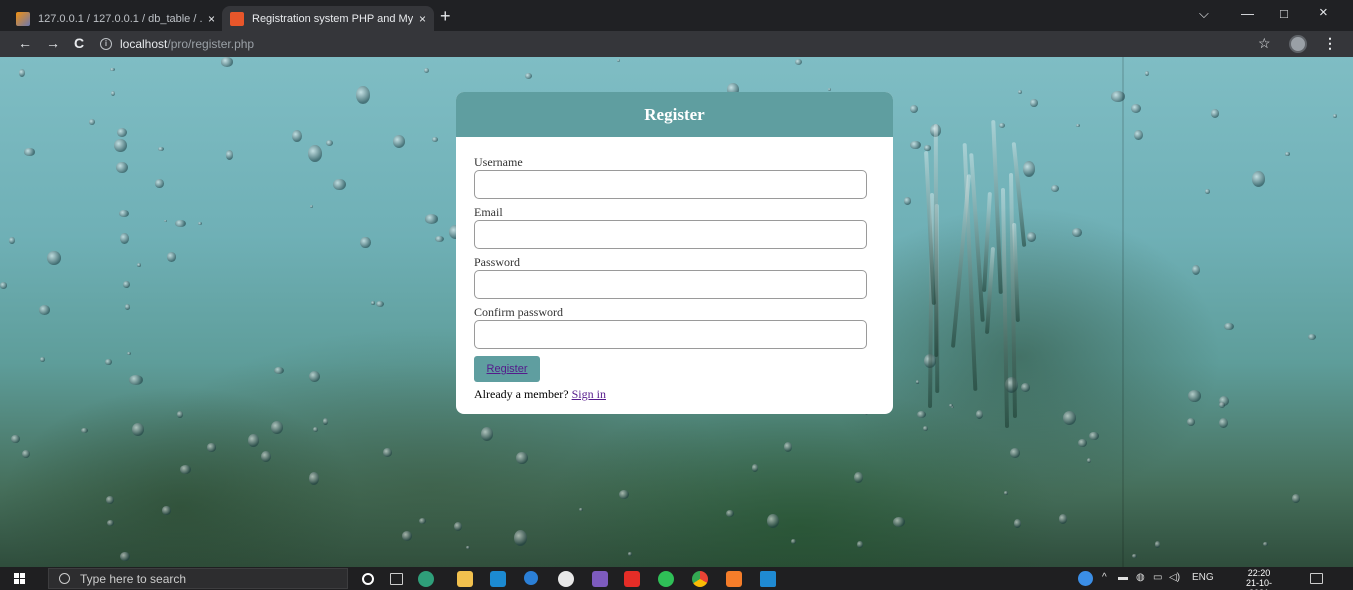 This screenshot has height=590, width=1353. Describe the element at coordinates (115, 18) in the screenshot. I see `tab-phpmyadmin: 127.0.0.1 / 127.0.0.1 / db_table / ... ×` at that location.